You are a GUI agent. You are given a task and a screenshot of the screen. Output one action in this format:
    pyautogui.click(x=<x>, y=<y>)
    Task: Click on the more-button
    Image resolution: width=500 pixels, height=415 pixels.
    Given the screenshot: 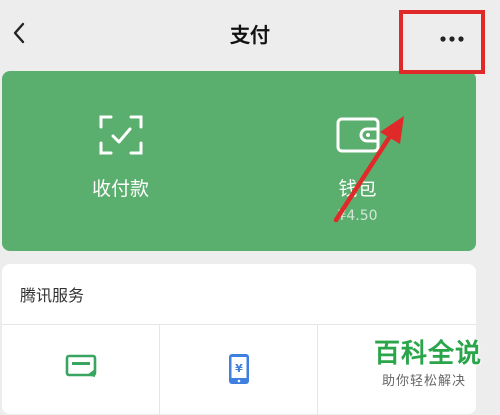 What is the action you would take?
    pyautogui.click(x=452, y=36)
    